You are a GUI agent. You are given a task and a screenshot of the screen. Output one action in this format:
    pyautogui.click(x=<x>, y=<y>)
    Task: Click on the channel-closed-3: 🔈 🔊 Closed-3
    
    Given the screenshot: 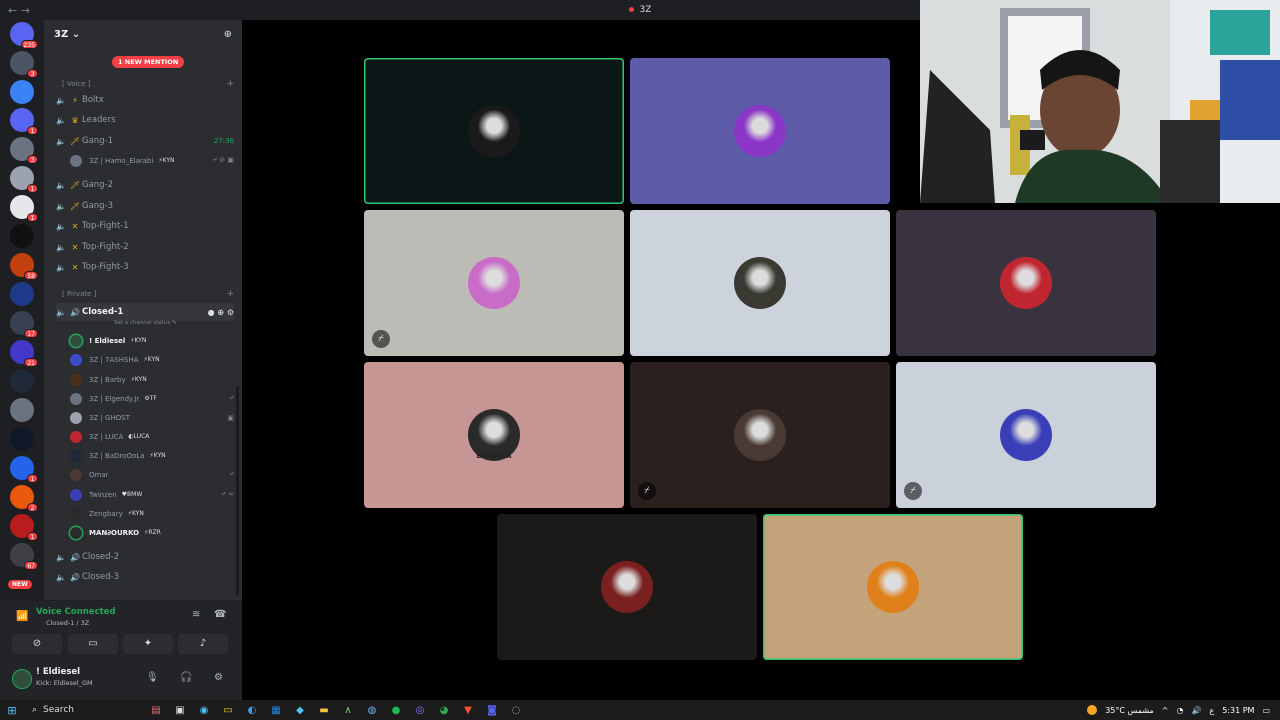 What is the action you would take?
    pyautogui.click(x=145, y=577)
    